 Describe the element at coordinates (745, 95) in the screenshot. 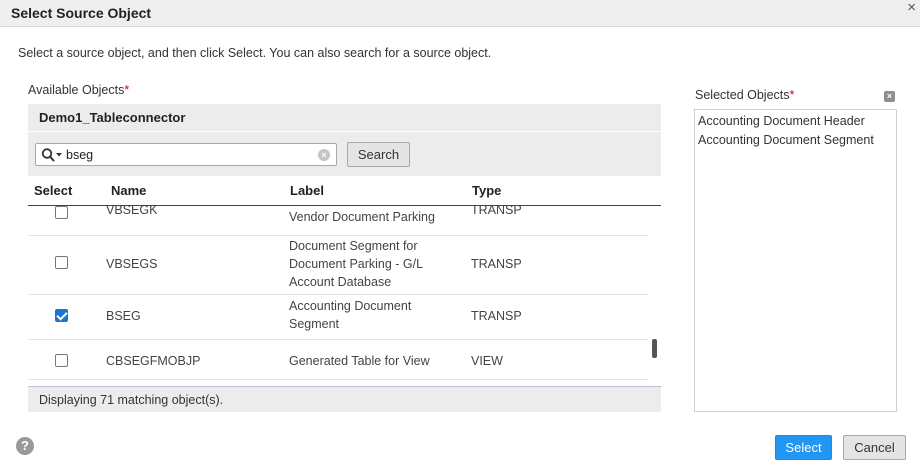

I see `selected-objects-label: Selected Objects*` at that location.